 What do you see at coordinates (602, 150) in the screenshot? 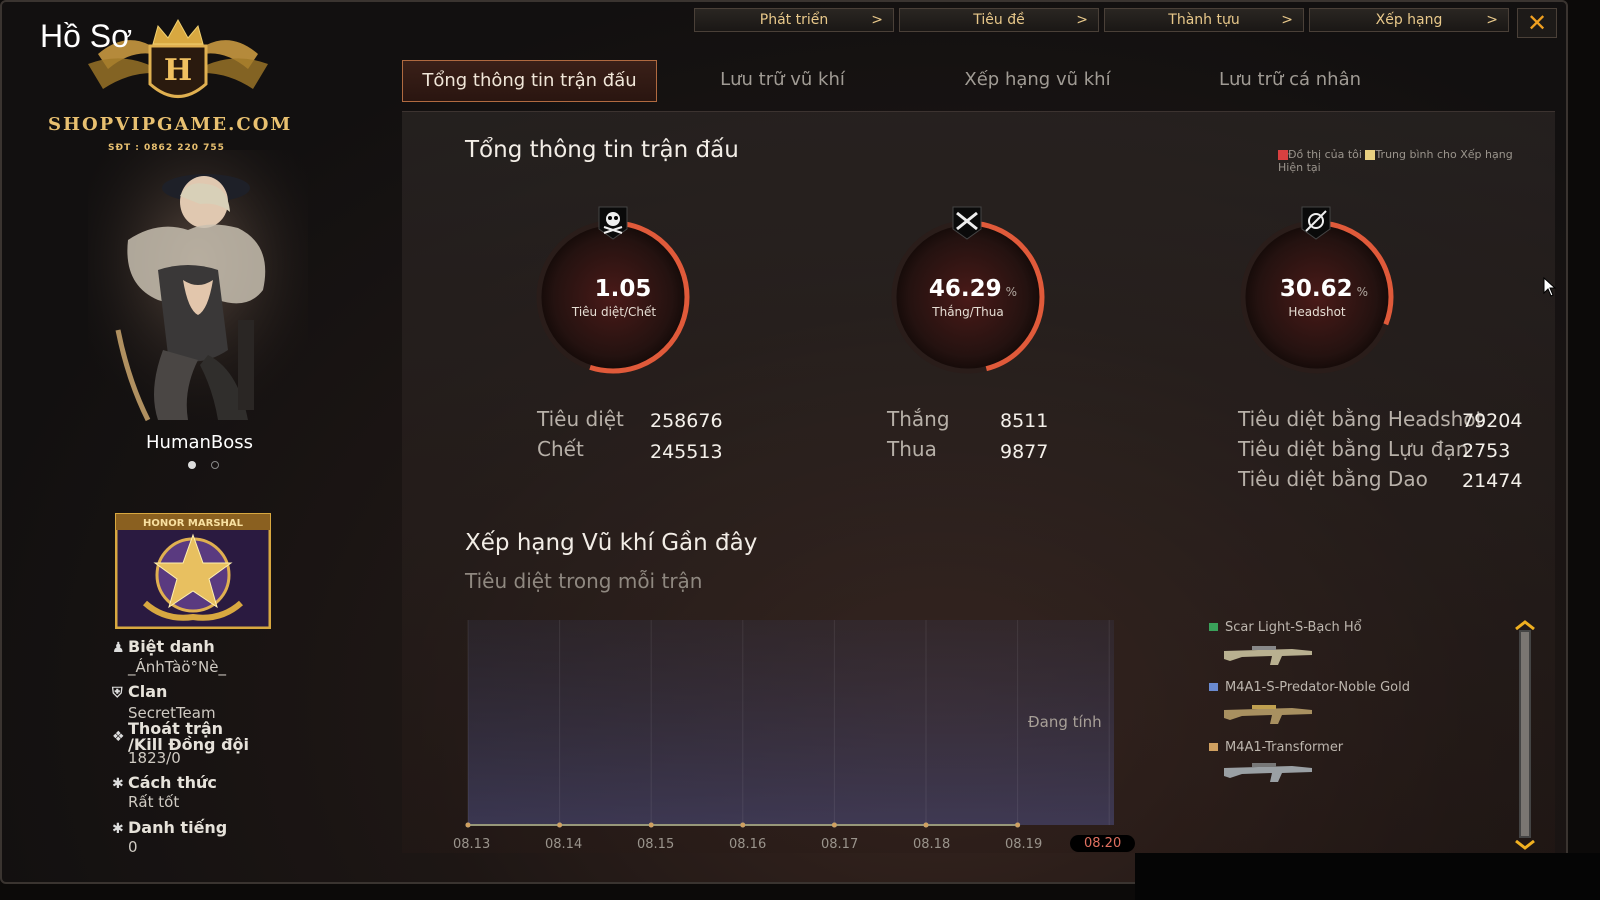
I see `summary-title: Tổng thông tin trận đấu` at bounding box center [602, 150].